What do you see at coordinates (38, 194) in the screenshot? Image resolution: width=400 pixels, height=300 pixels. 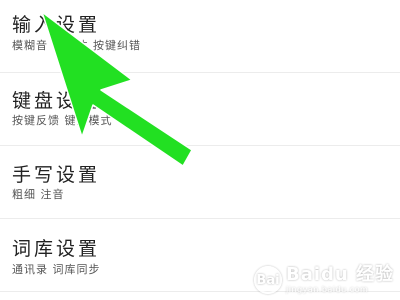 I see `settings-item-subtitle: 粗细 注音` at bounding box center [38, 194].